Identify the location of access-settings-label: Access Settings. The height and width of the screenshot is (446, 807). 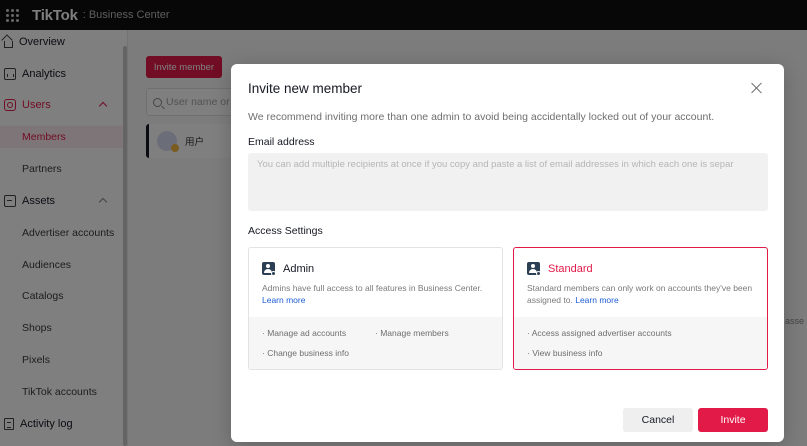
(285, 231).